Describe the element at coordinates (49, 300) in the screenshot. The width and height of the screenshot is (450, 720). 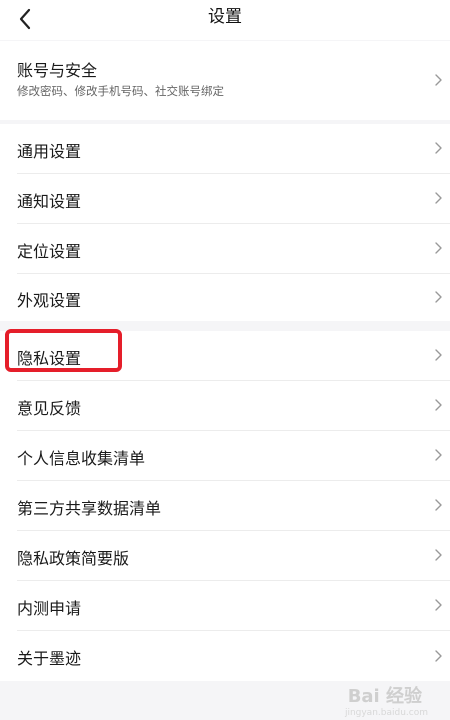
I see `settings-item-label: 外观设置` at that location.